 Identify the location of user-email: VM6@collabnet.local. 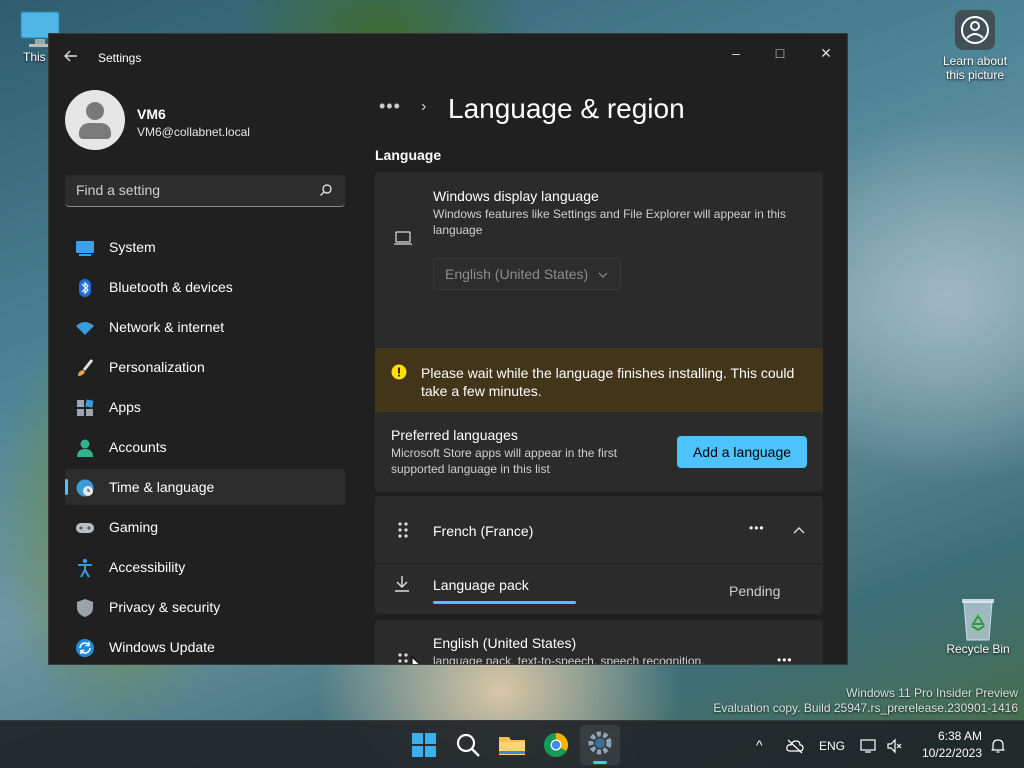
(193, 132).